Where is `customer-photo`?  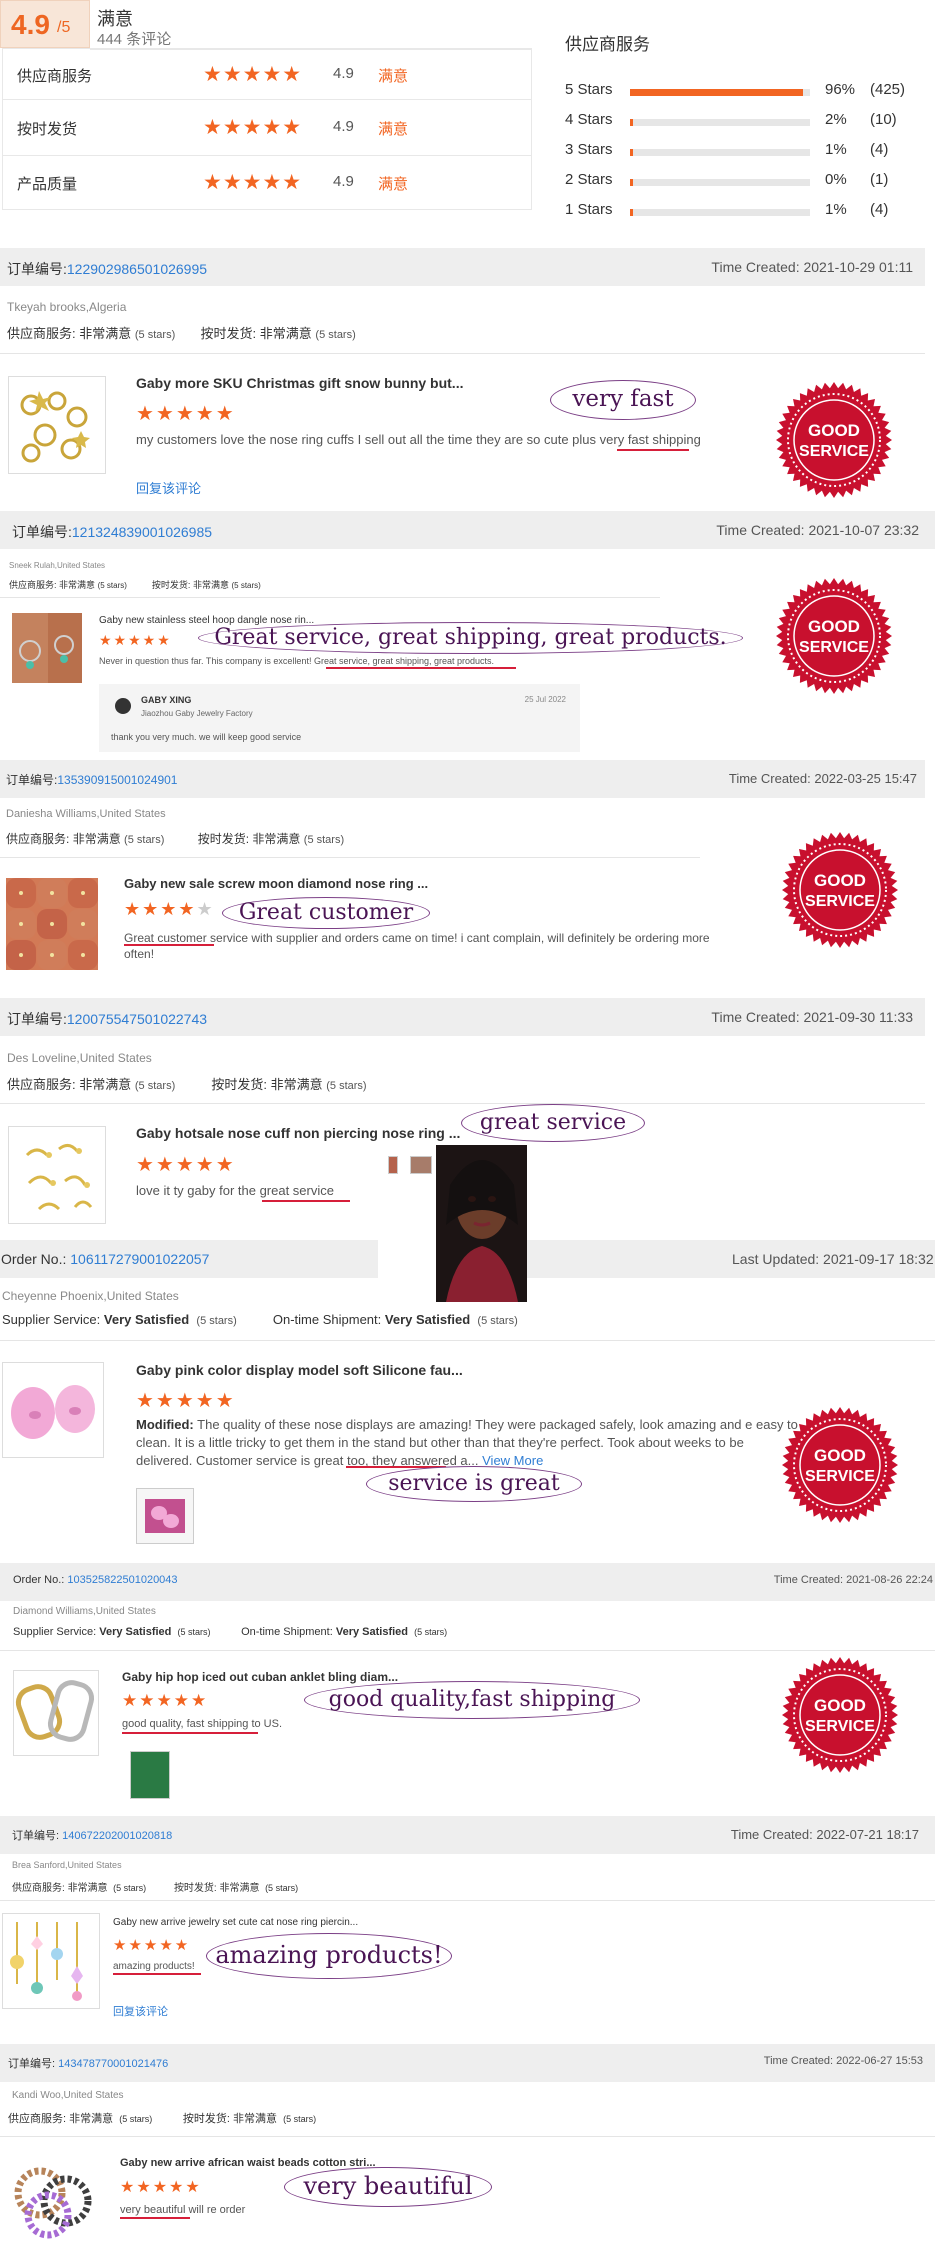
customer-photo is located at coordinates (481, 1223).